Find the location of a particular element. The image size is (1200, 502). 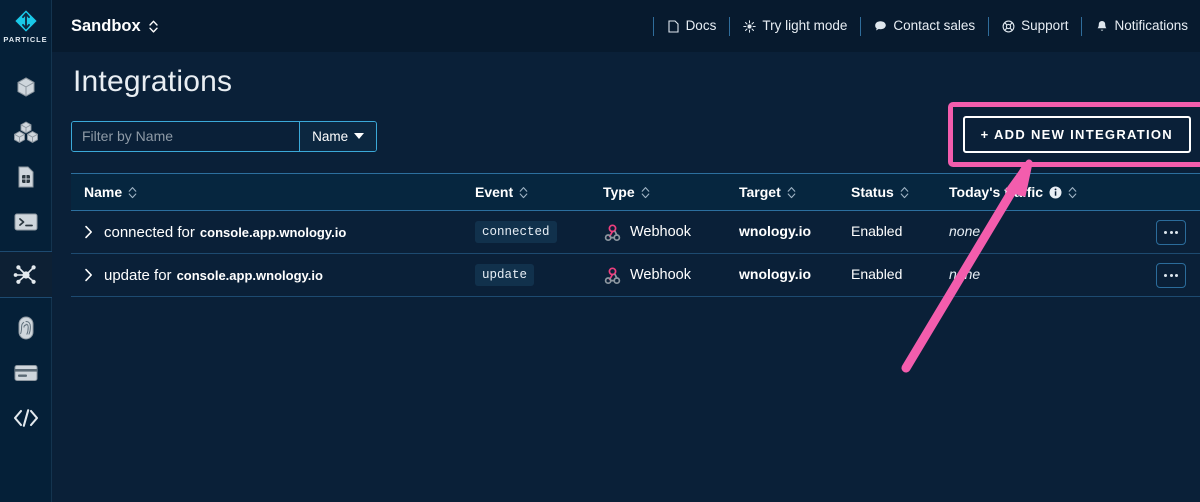

cube-icon is located at coordinates (25, 86).